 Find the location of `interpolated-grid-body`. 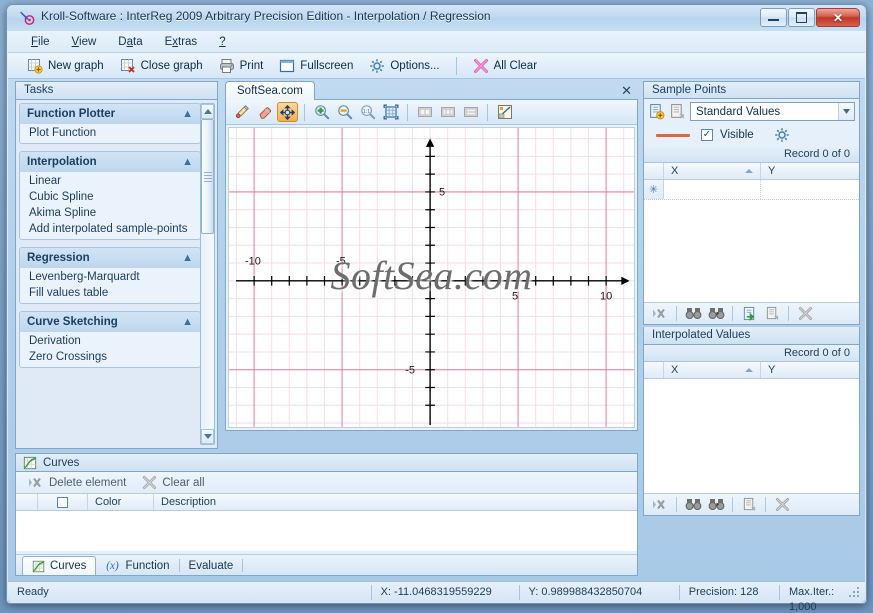

interpolated-grid-body is located at coordinates (751, 436).